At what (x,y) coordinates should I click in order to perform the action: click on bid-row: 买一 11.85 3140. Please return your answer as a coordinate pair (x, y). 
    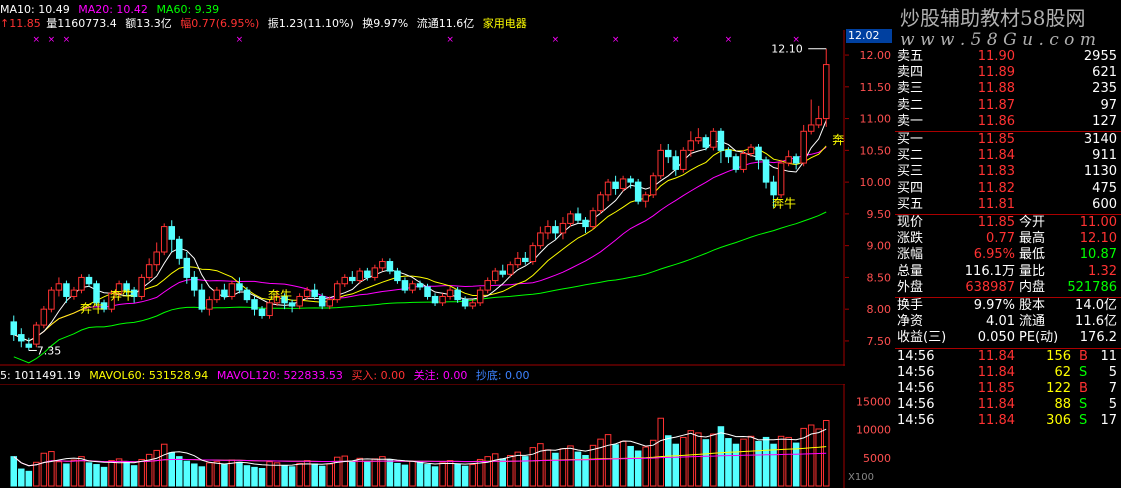
    Looking at the image, I should click on (1008, 140).